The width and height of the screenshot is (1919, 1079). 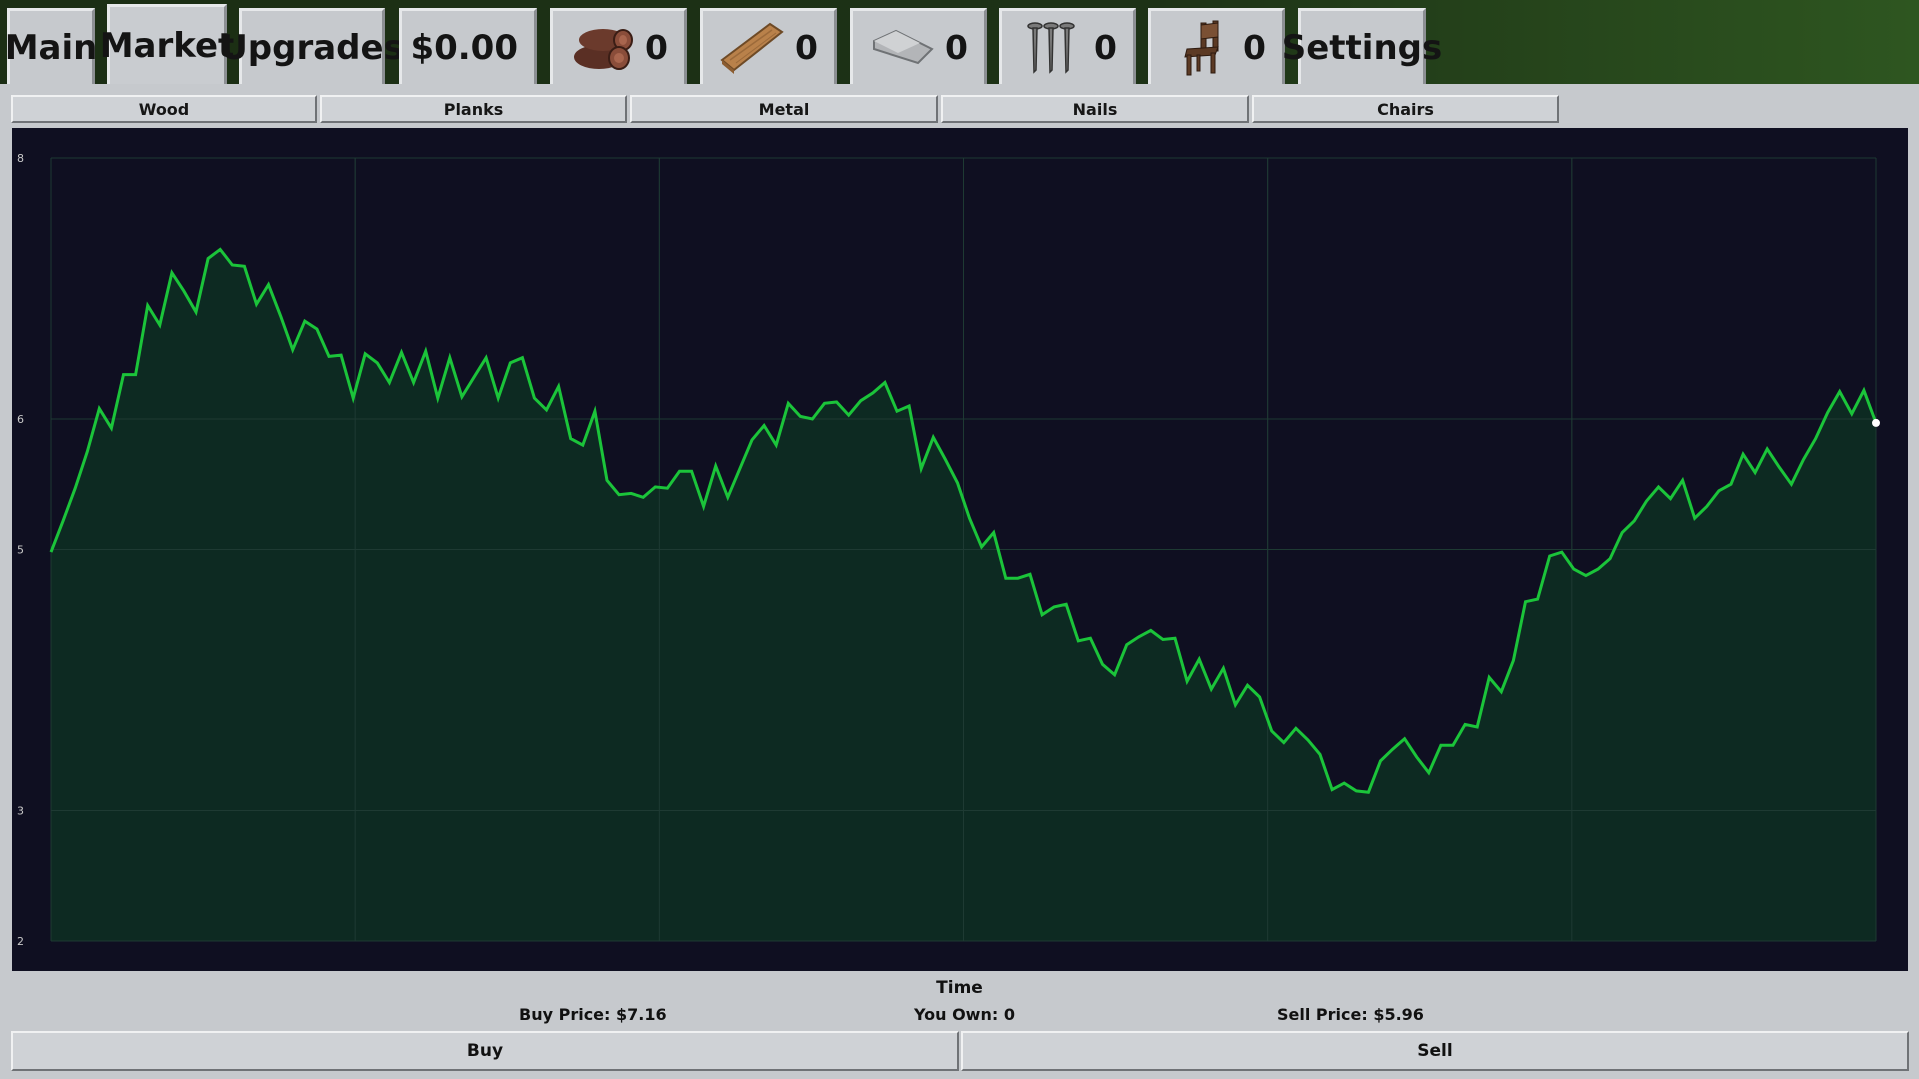 I want to click on resource-planks: 0, so click(x=768, y=46).